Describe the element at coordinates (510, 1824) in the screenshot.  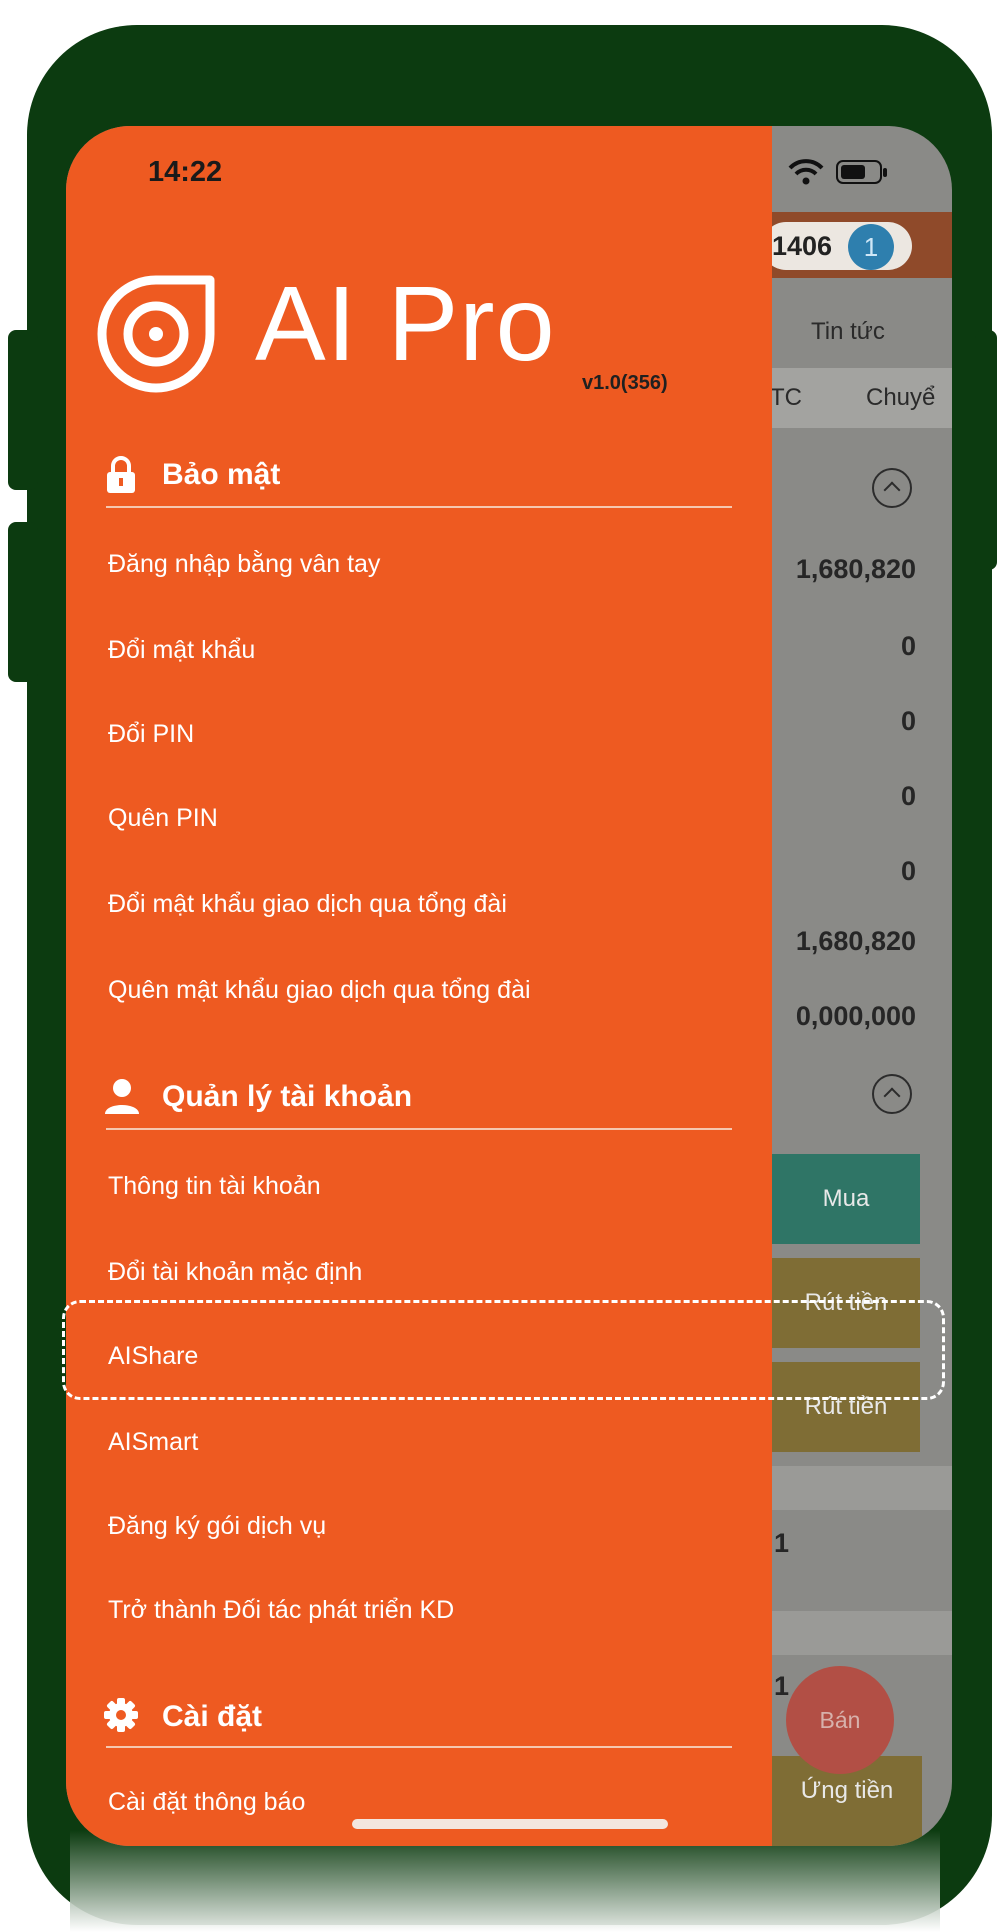
I see `home-indicator` at that location.